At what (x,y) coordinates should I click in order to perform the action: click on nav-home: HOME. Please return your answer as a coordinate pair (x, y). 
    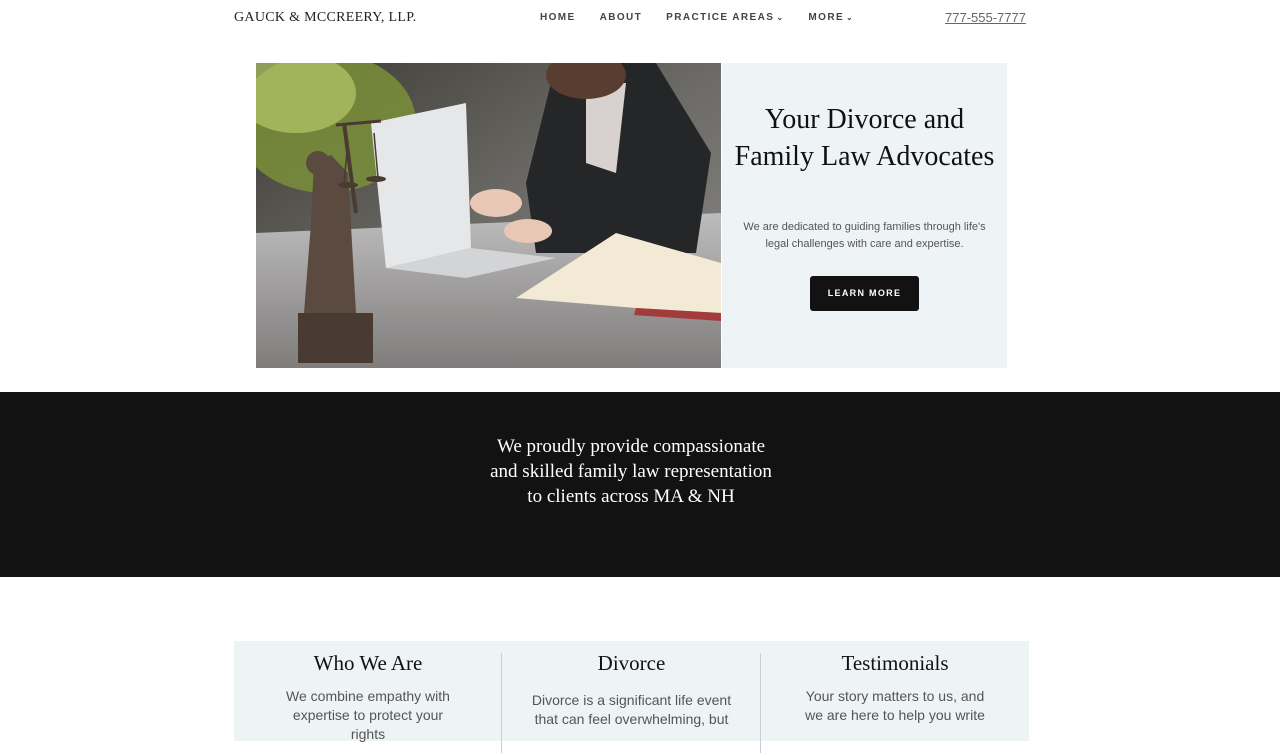
    Looking at the image, I should click on (558, 17).